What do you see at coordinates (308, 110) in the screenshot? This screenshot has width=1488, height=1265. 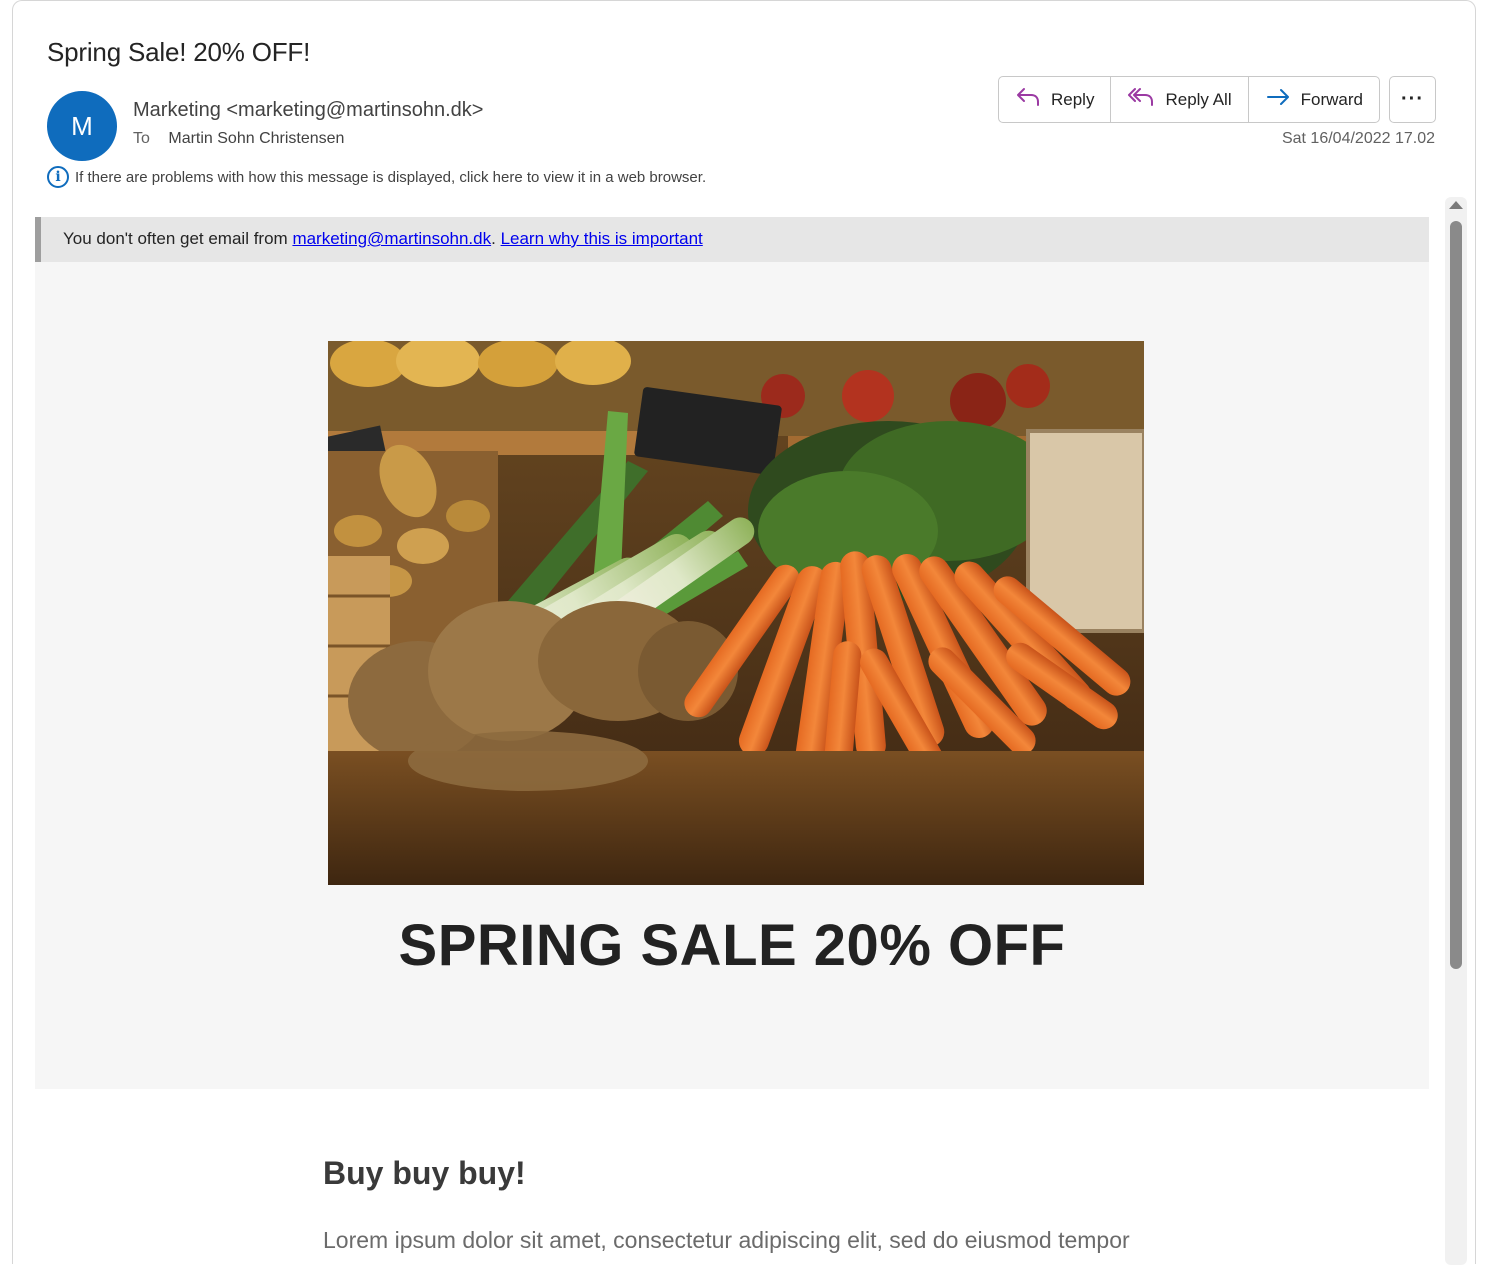 I see `sender-name: Marketing <marketing@martinsohn.dk>` at bounding box center [308, 110].